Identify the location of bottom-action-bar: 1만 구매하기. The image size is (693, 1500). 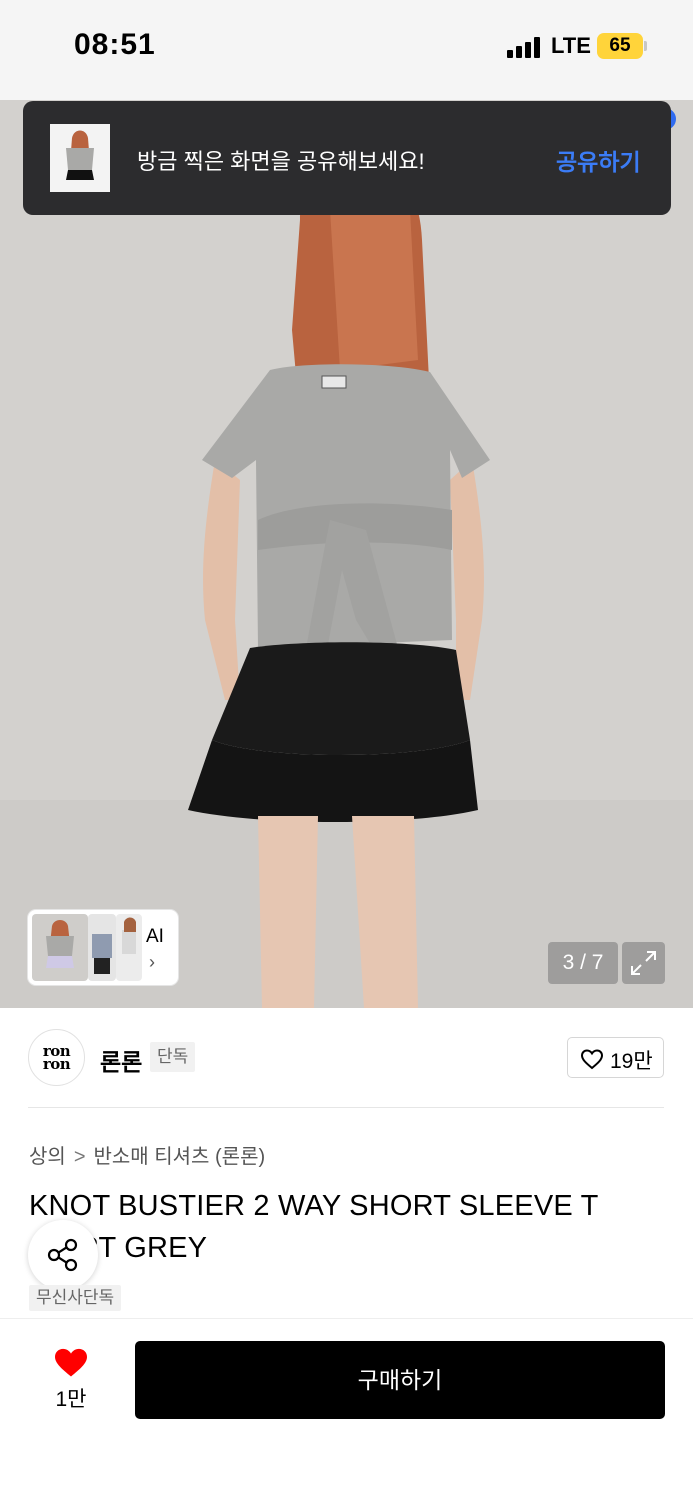
(346, 1409).